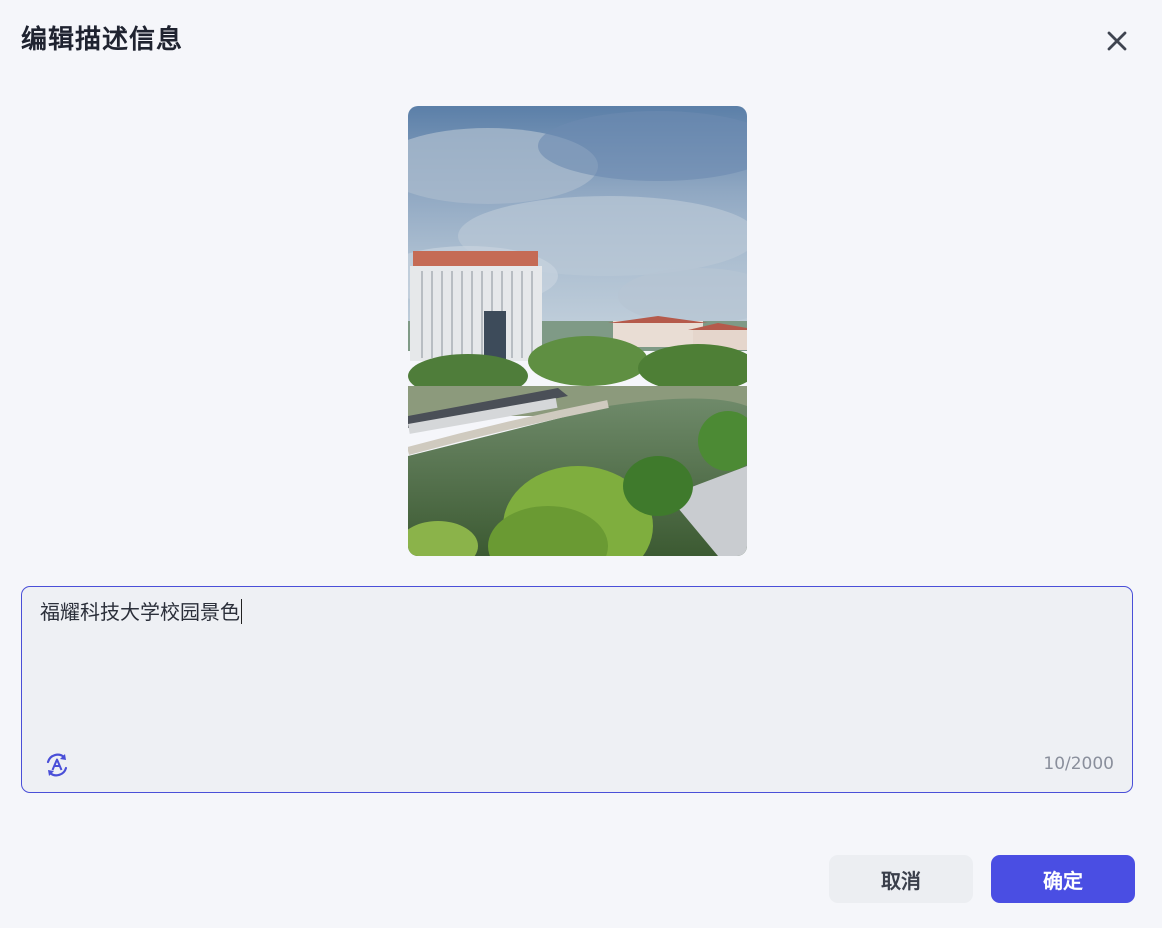 The width and height of the screenshot is (1162, 928). I want to click on close-button, so click(1117, 41).